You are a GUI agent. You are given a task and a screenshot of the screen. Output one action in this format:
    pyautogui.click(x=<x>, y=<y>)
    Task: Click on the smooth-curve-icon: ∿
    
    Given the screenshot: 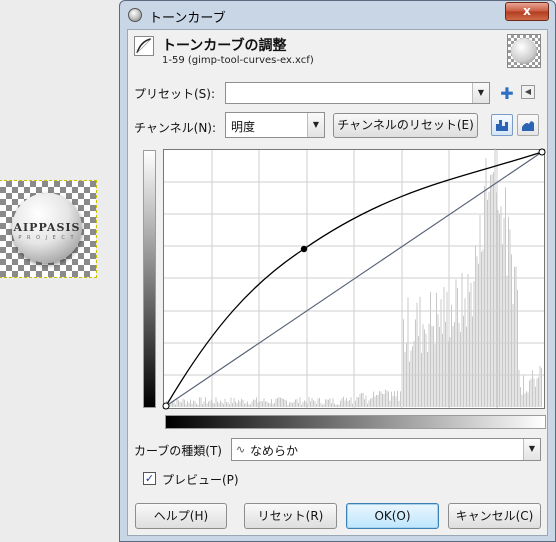 What is the action you would take?
    pyautogui.click(x=241, y=449)
    